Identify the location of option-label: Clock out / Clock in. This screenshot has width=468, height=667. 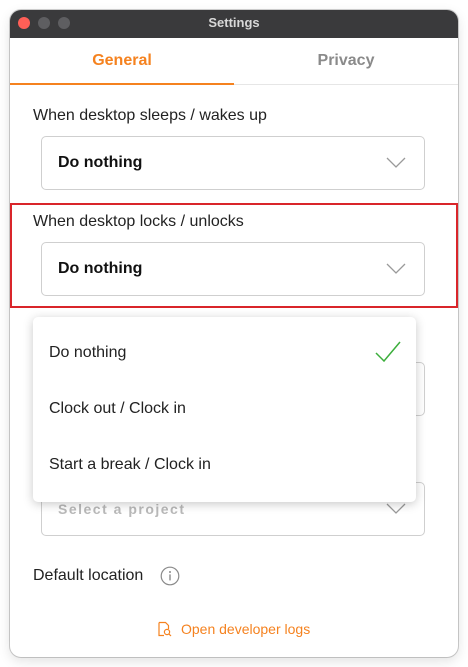
(117, 408).